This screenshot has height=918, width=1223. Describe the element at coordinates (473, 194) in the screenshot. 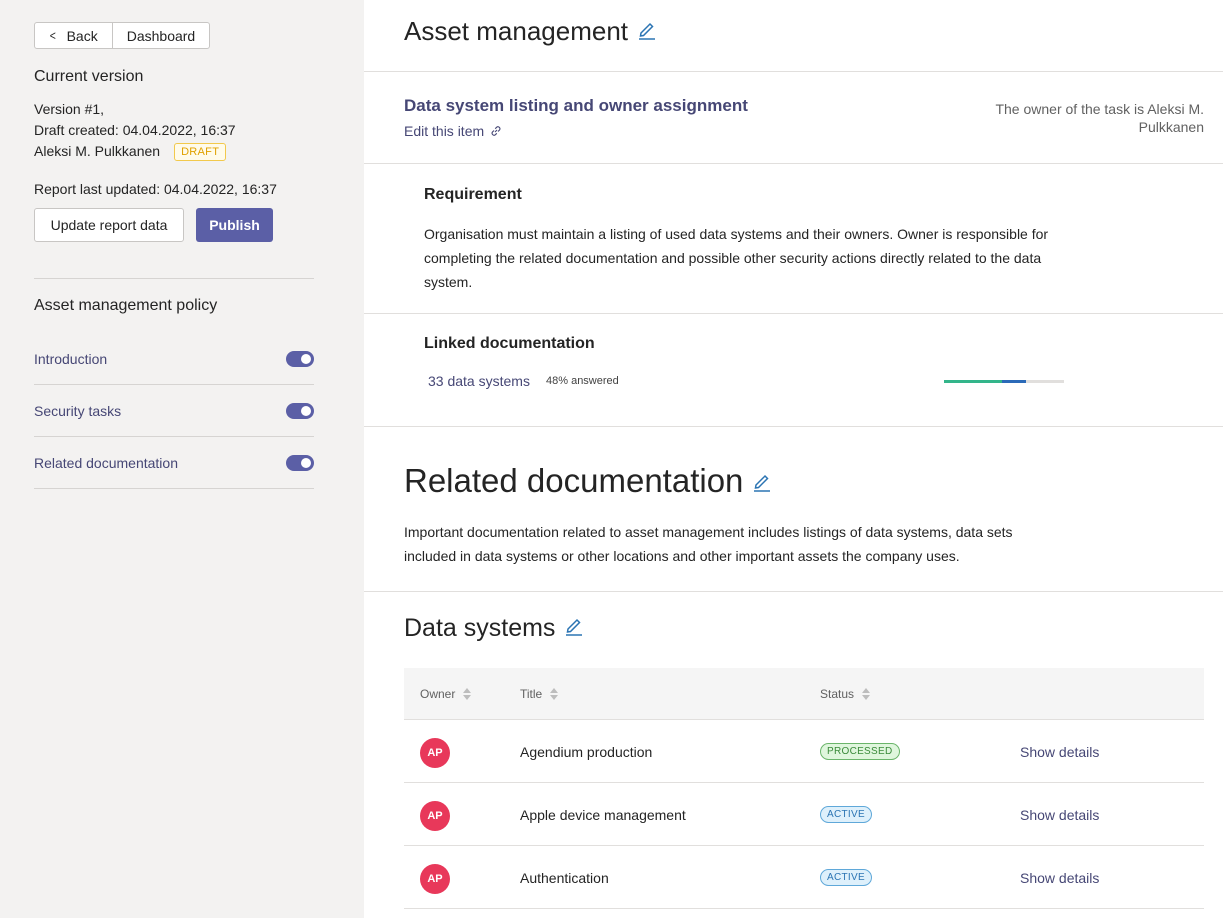

I see `requirement-title: Requirement` at that location.